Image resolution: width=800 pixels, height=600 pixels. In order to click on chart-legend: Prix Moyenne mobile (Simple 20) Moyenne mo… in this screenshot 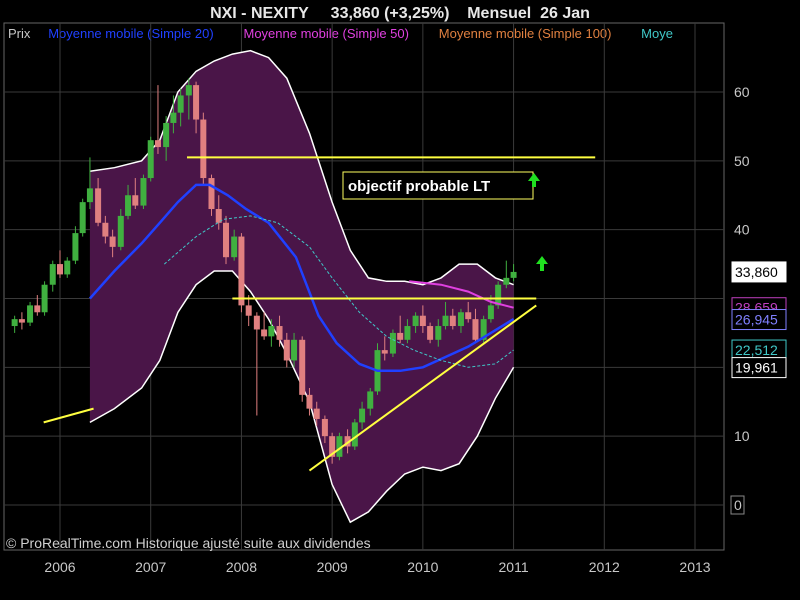, I will do `click(340, 33)`.